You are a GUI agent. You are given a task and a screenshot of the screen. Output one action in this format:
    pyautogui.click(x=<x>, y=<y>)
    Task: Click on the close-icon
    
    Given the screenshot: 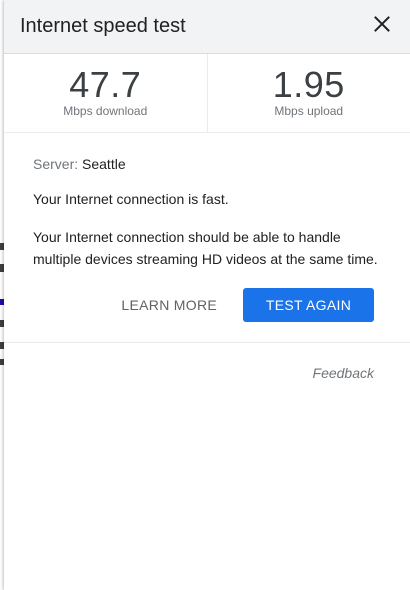 What is the action you would take?
    pyautogui.click(x=382, y=23)
    